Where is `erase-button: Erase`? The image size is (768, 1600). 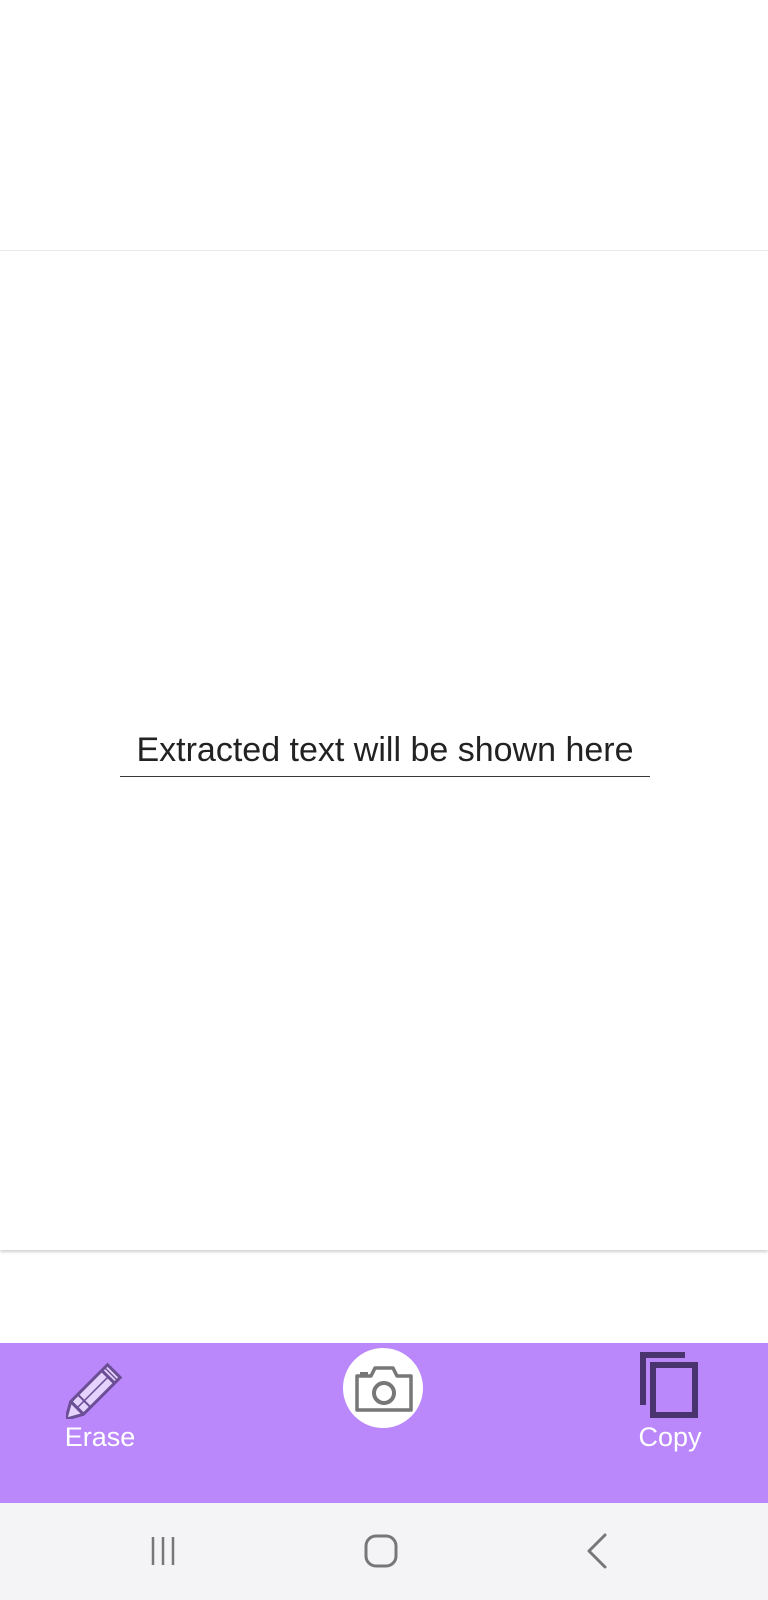
erase-button: Erase is located at coordinates (100, 1423).